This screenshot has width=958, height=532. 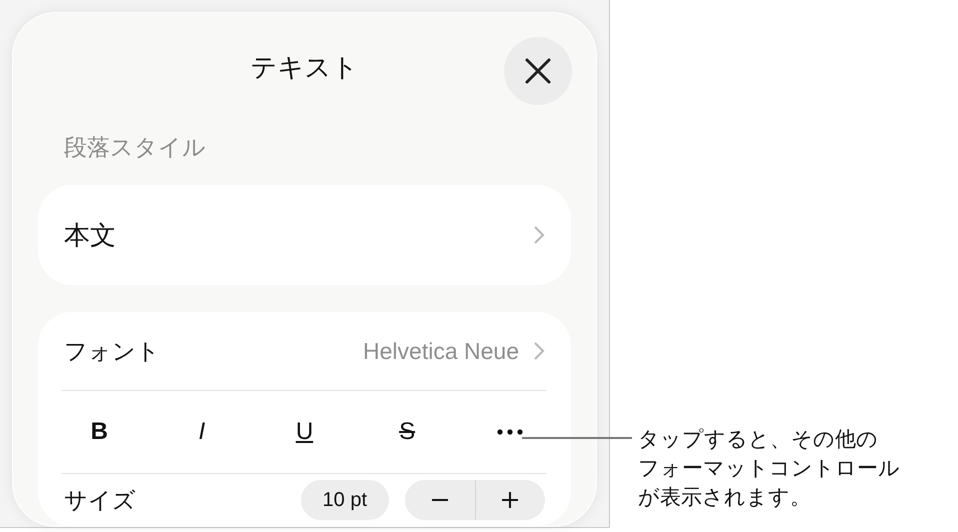 I want to click on more-icon, so click(x=509, y=432).